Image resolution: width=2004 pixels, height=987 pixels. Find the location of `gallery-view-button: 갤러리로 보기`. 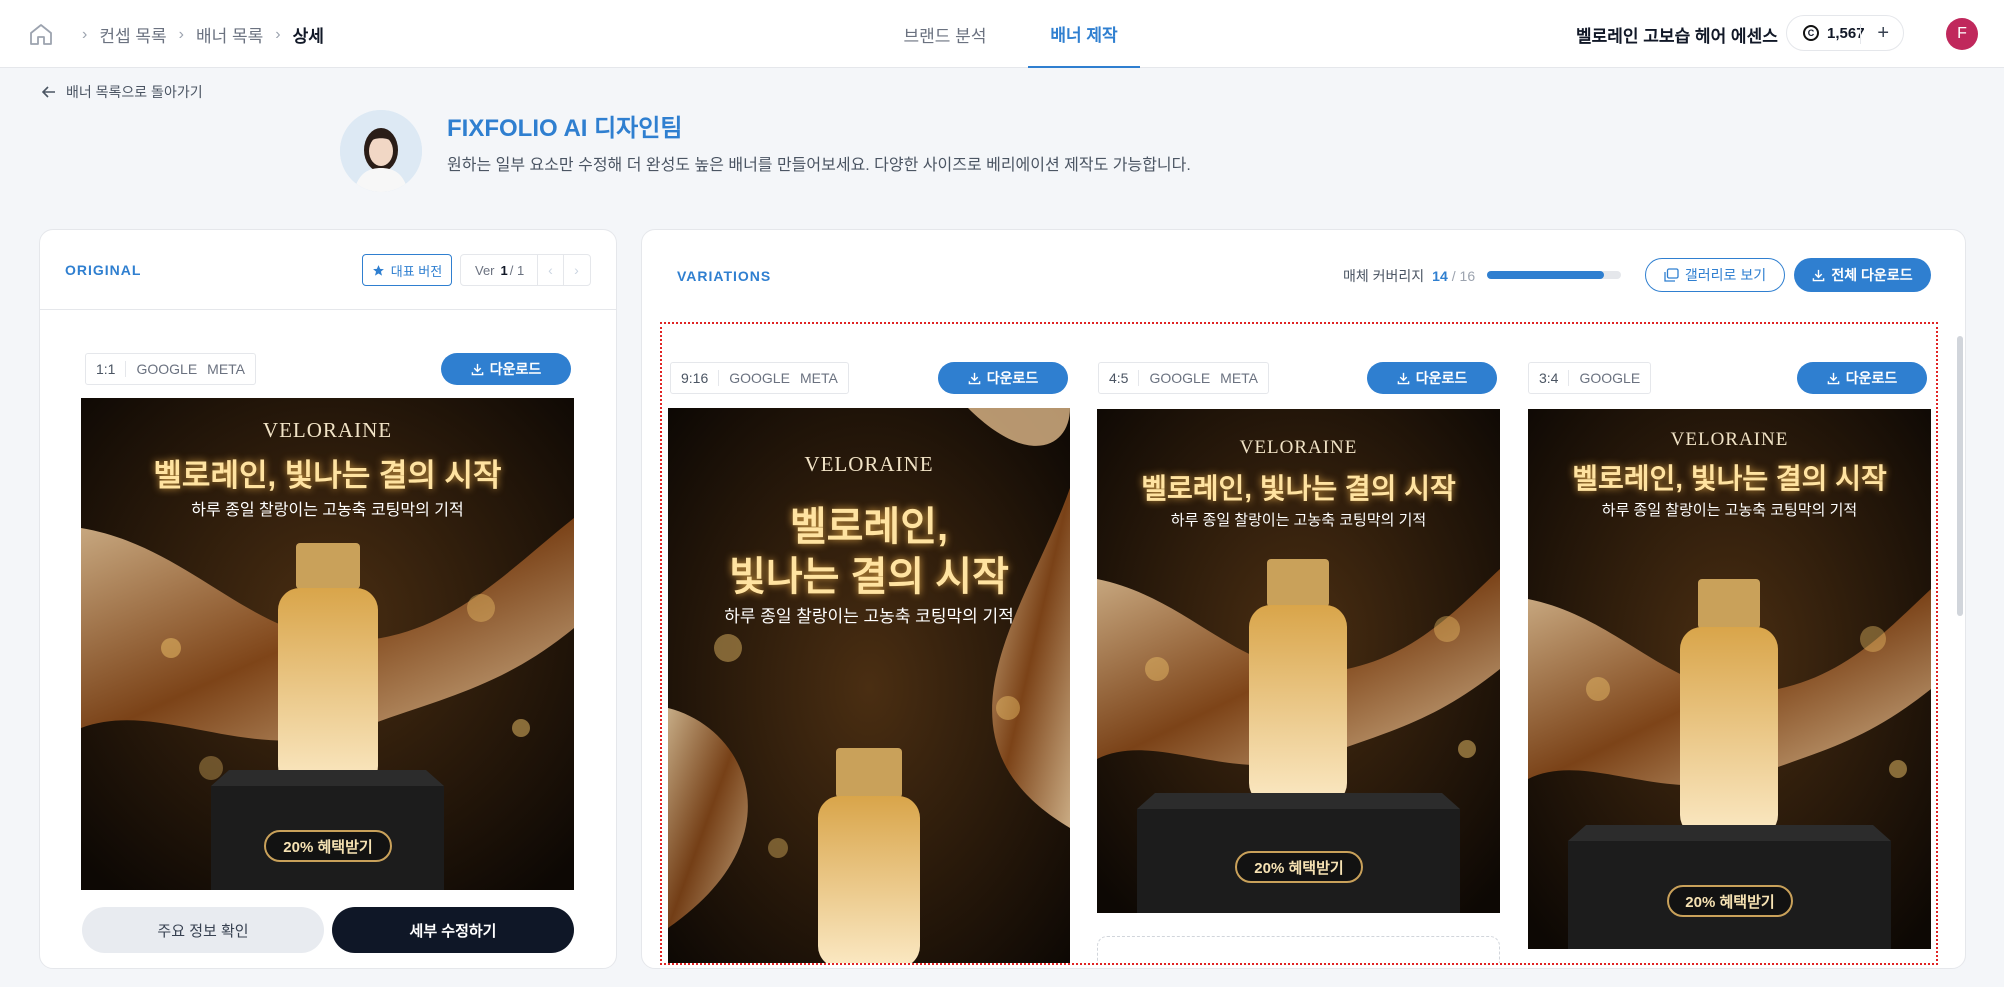

gallery-view-button: 갤러리로 보기 is located at coordinates (1715, 275).